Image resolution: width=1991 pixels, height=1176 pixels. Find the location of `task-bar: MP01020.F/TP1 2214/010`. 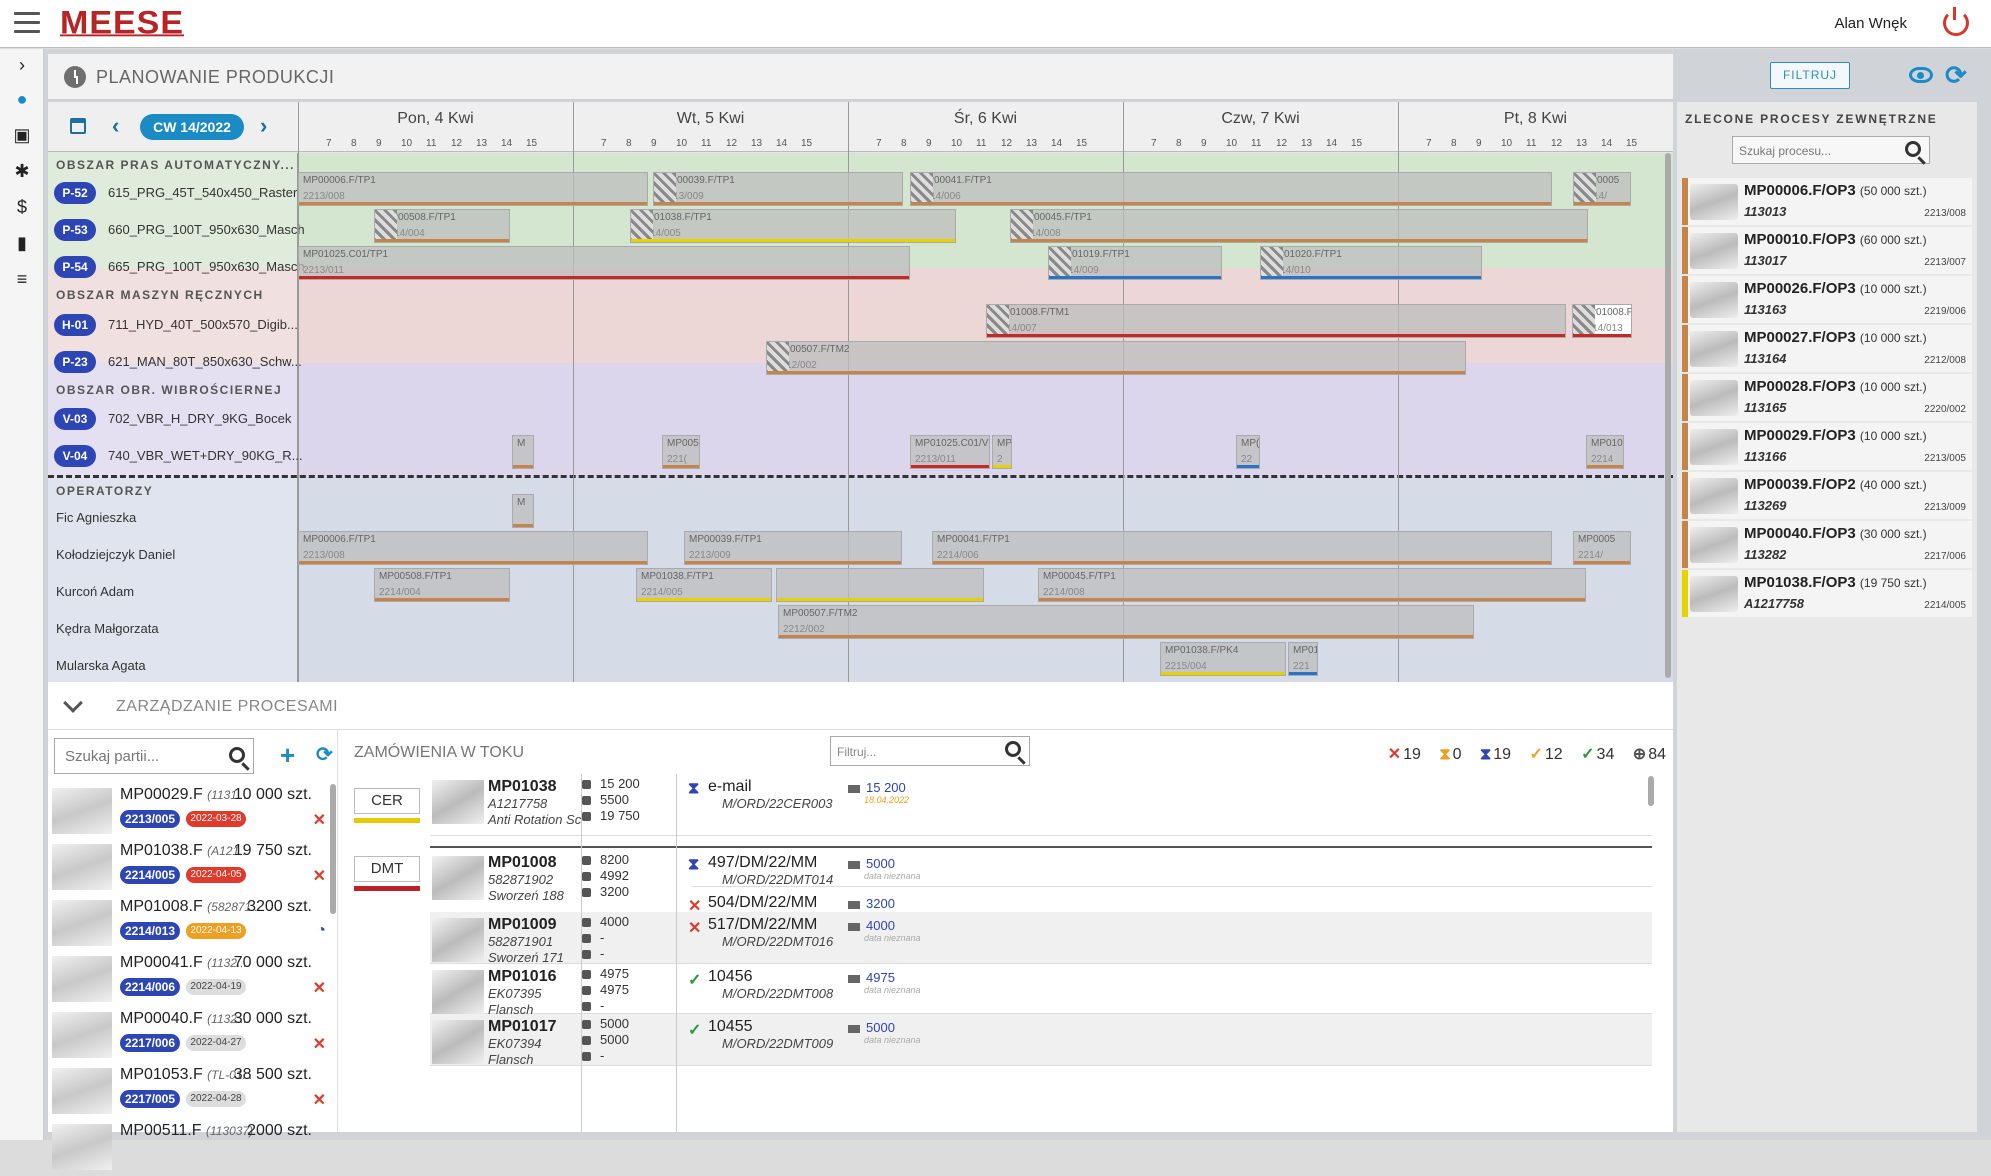

task-bar: MP01020.F/TP1 2214/010 is located at coordinates (1371, 263).